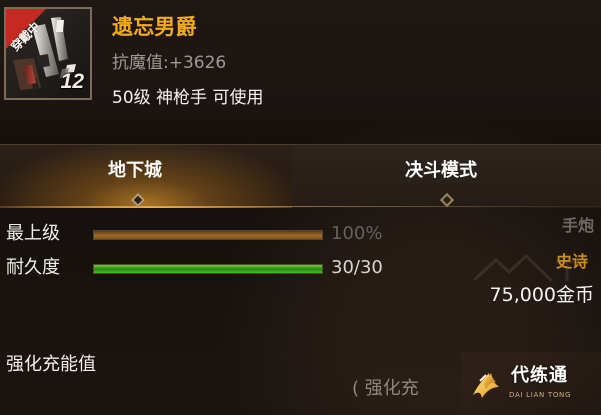  Describe the element at coordinates (140, 63) in the screenshot. I see `resist-label: 抗魔值:` at that location.